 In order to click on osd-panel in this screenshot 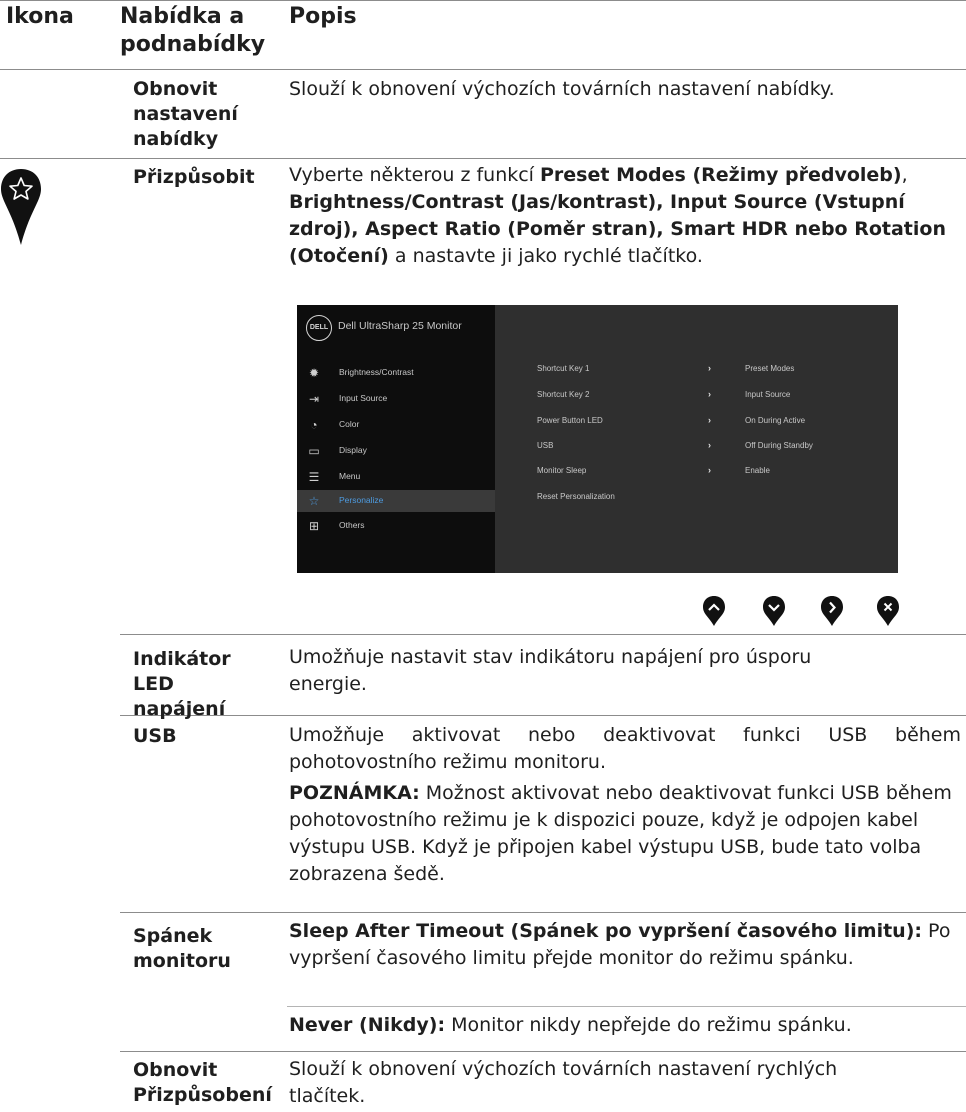, I will do `click(696, 439)`.